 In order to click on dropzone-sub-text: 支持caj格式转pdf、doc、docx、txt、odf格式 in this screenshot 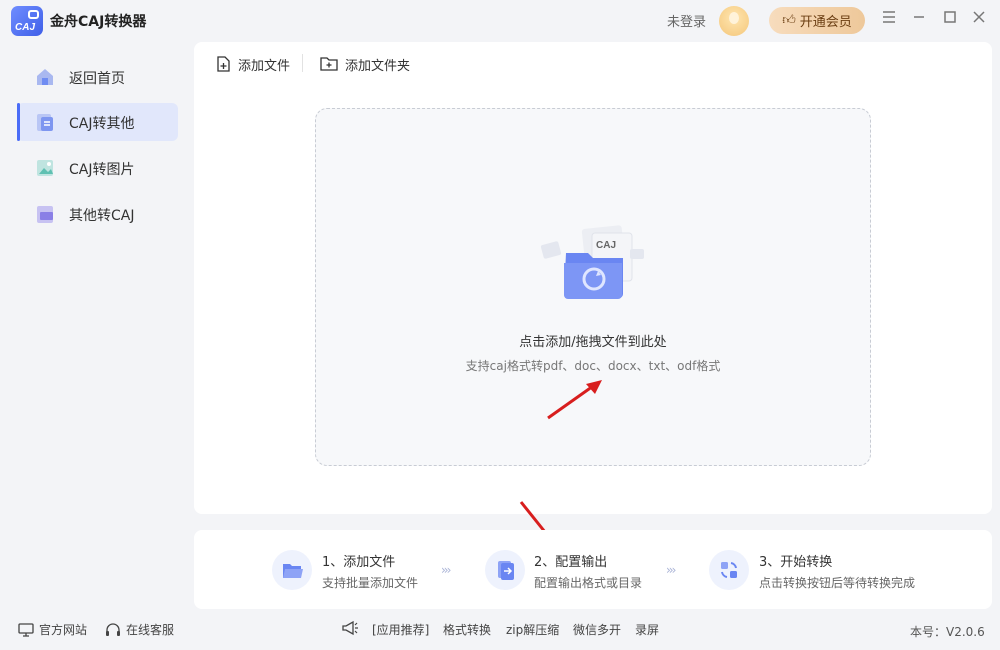, I will do `click(593, 366)`.